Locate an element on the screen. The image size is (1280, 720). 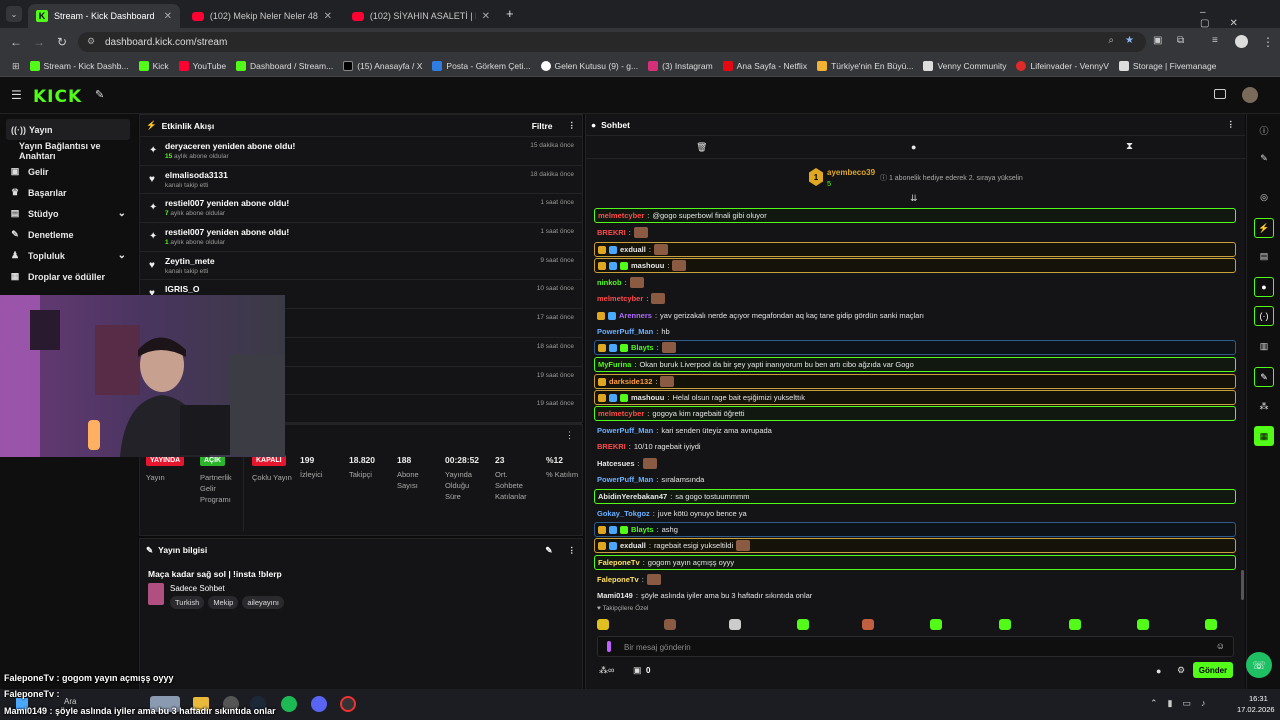
lightning-icon: ⚡ is located at coordinates (1264, 228).